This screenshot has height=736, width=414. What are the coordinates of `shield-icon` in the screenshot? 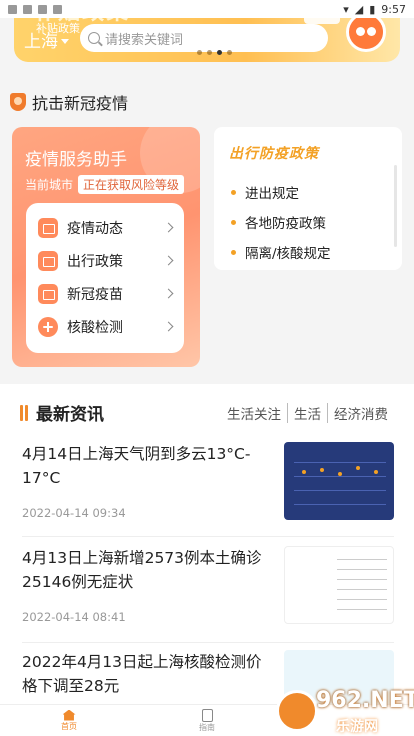 It's located at (18, 102).